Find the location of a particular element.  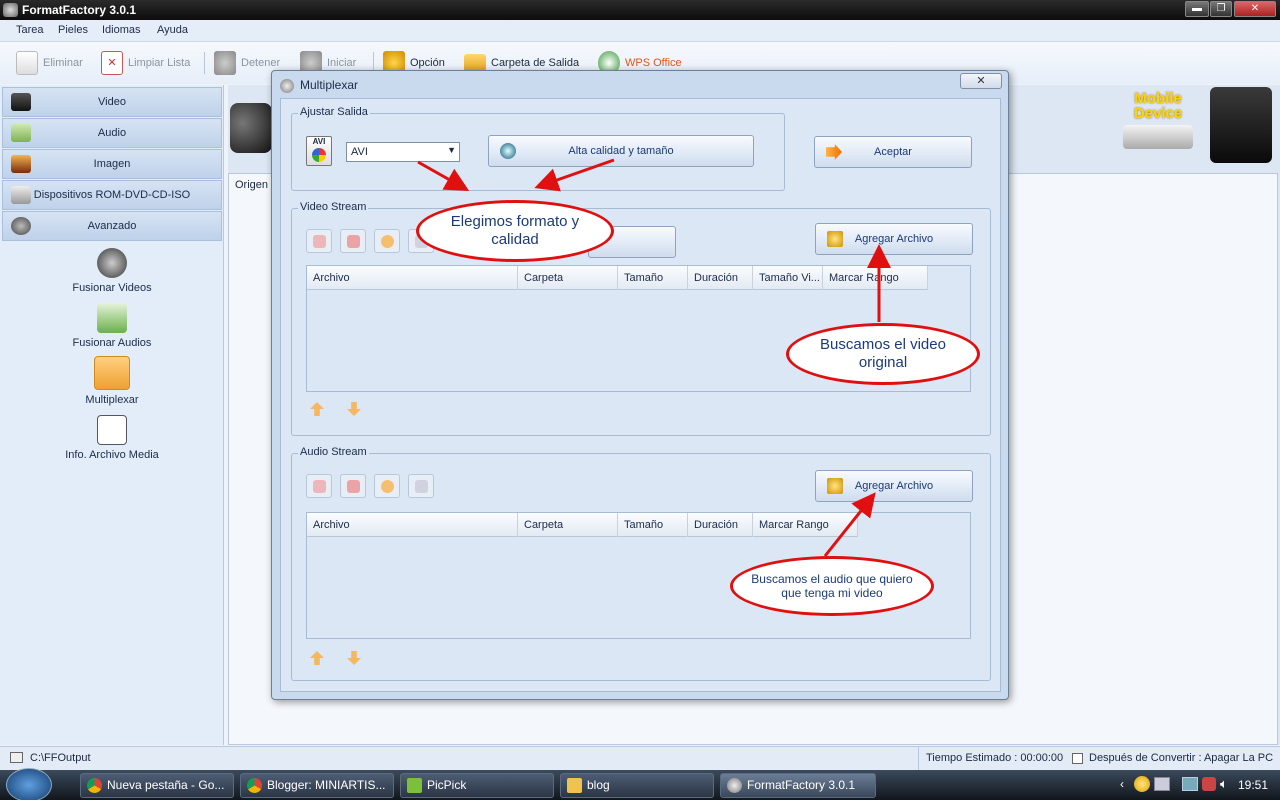

menu-bar: Tarea Pieles Idiomas Ayuda is located at coordinates (640, 31).